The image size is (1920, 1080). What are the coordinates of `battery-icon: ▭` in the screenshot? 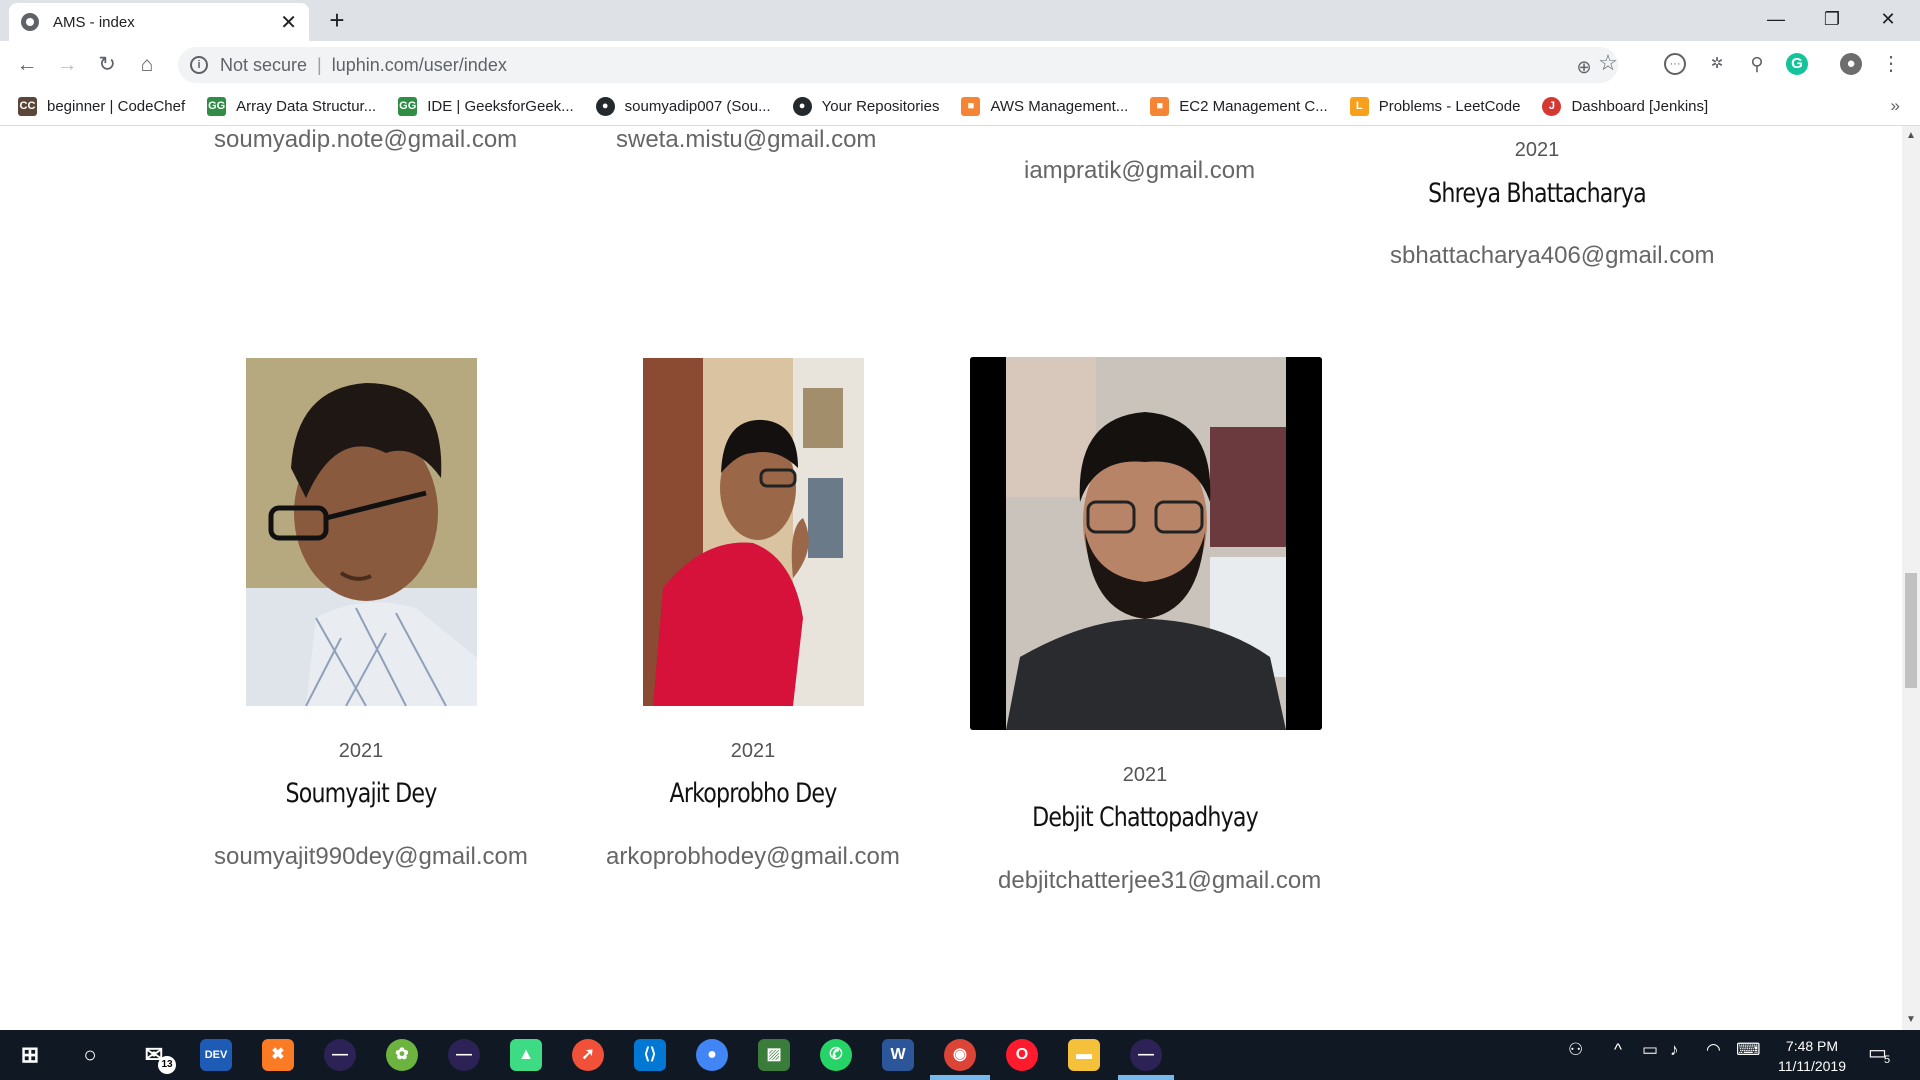 It's located at (1650, 1050).